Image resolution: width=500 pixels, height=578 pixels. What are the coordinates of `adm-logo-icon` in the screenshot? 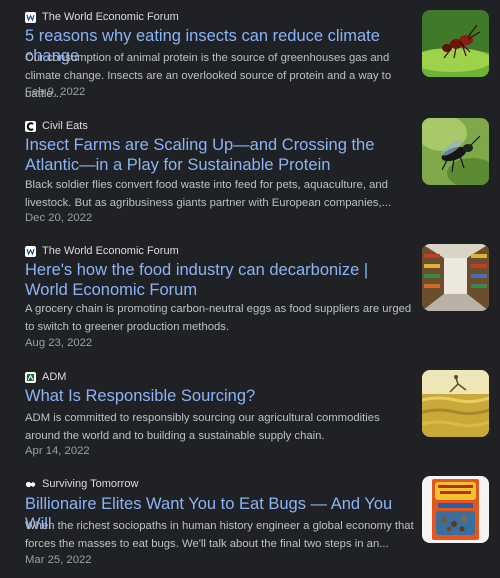 It's located at (30, 377).